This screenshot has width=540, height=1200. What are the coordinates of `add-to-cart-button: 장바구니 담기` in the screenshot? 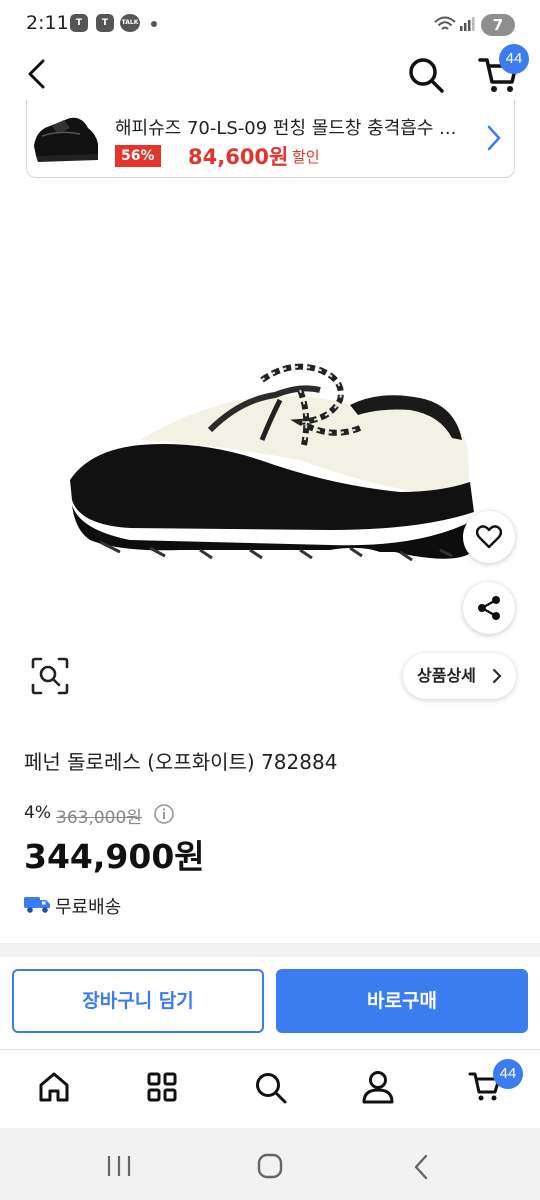 It's located at (138, 1001).